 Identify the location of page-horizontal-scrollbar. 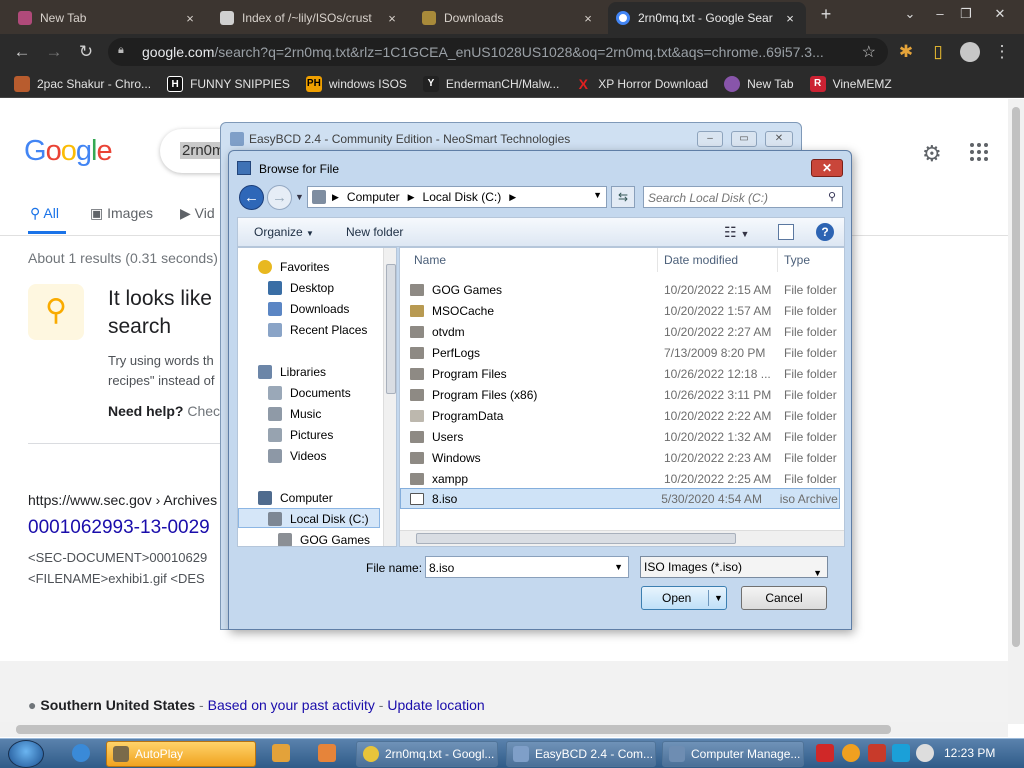
(504, 729).